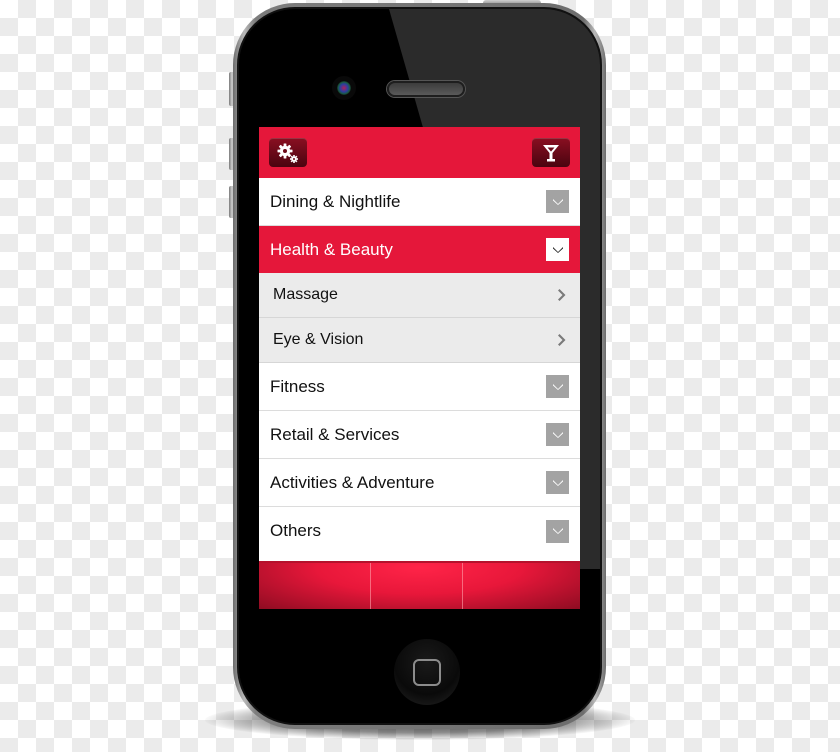  I want to click on bottom-tab-bar, so click(419, 585).